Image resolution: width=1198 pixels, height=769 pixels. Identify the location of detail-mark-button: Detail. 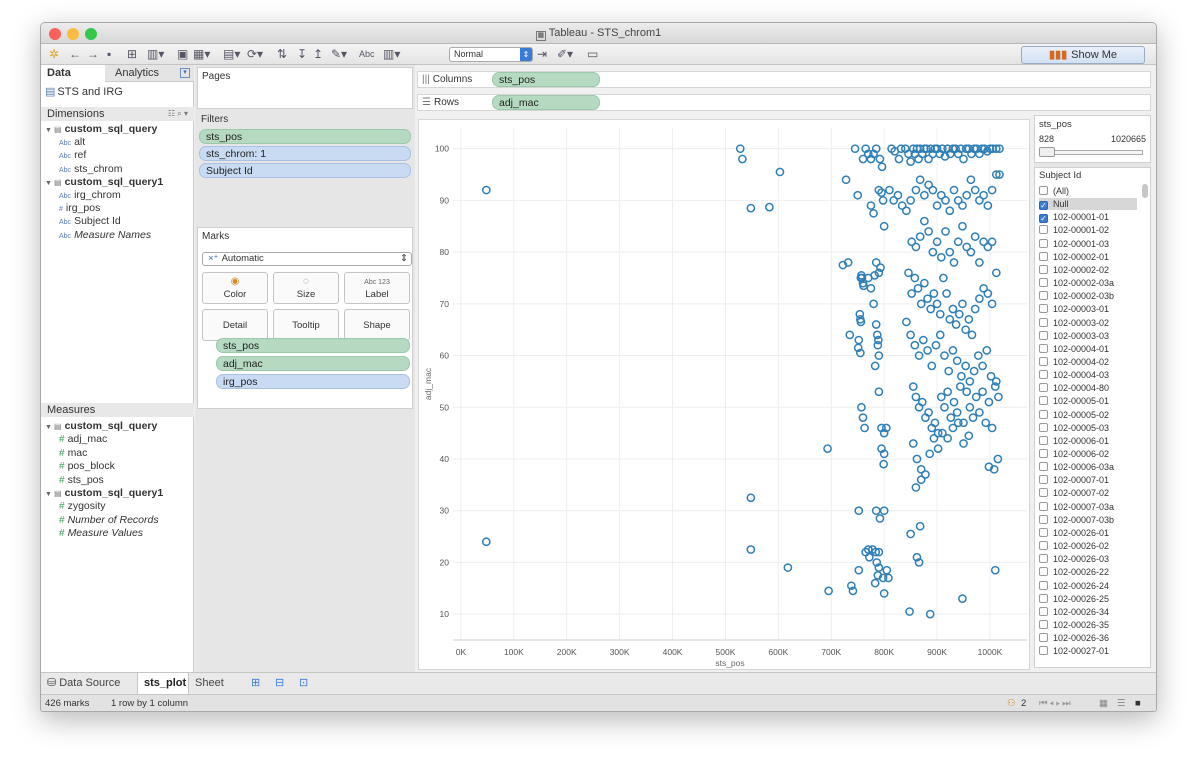
(235, 325).